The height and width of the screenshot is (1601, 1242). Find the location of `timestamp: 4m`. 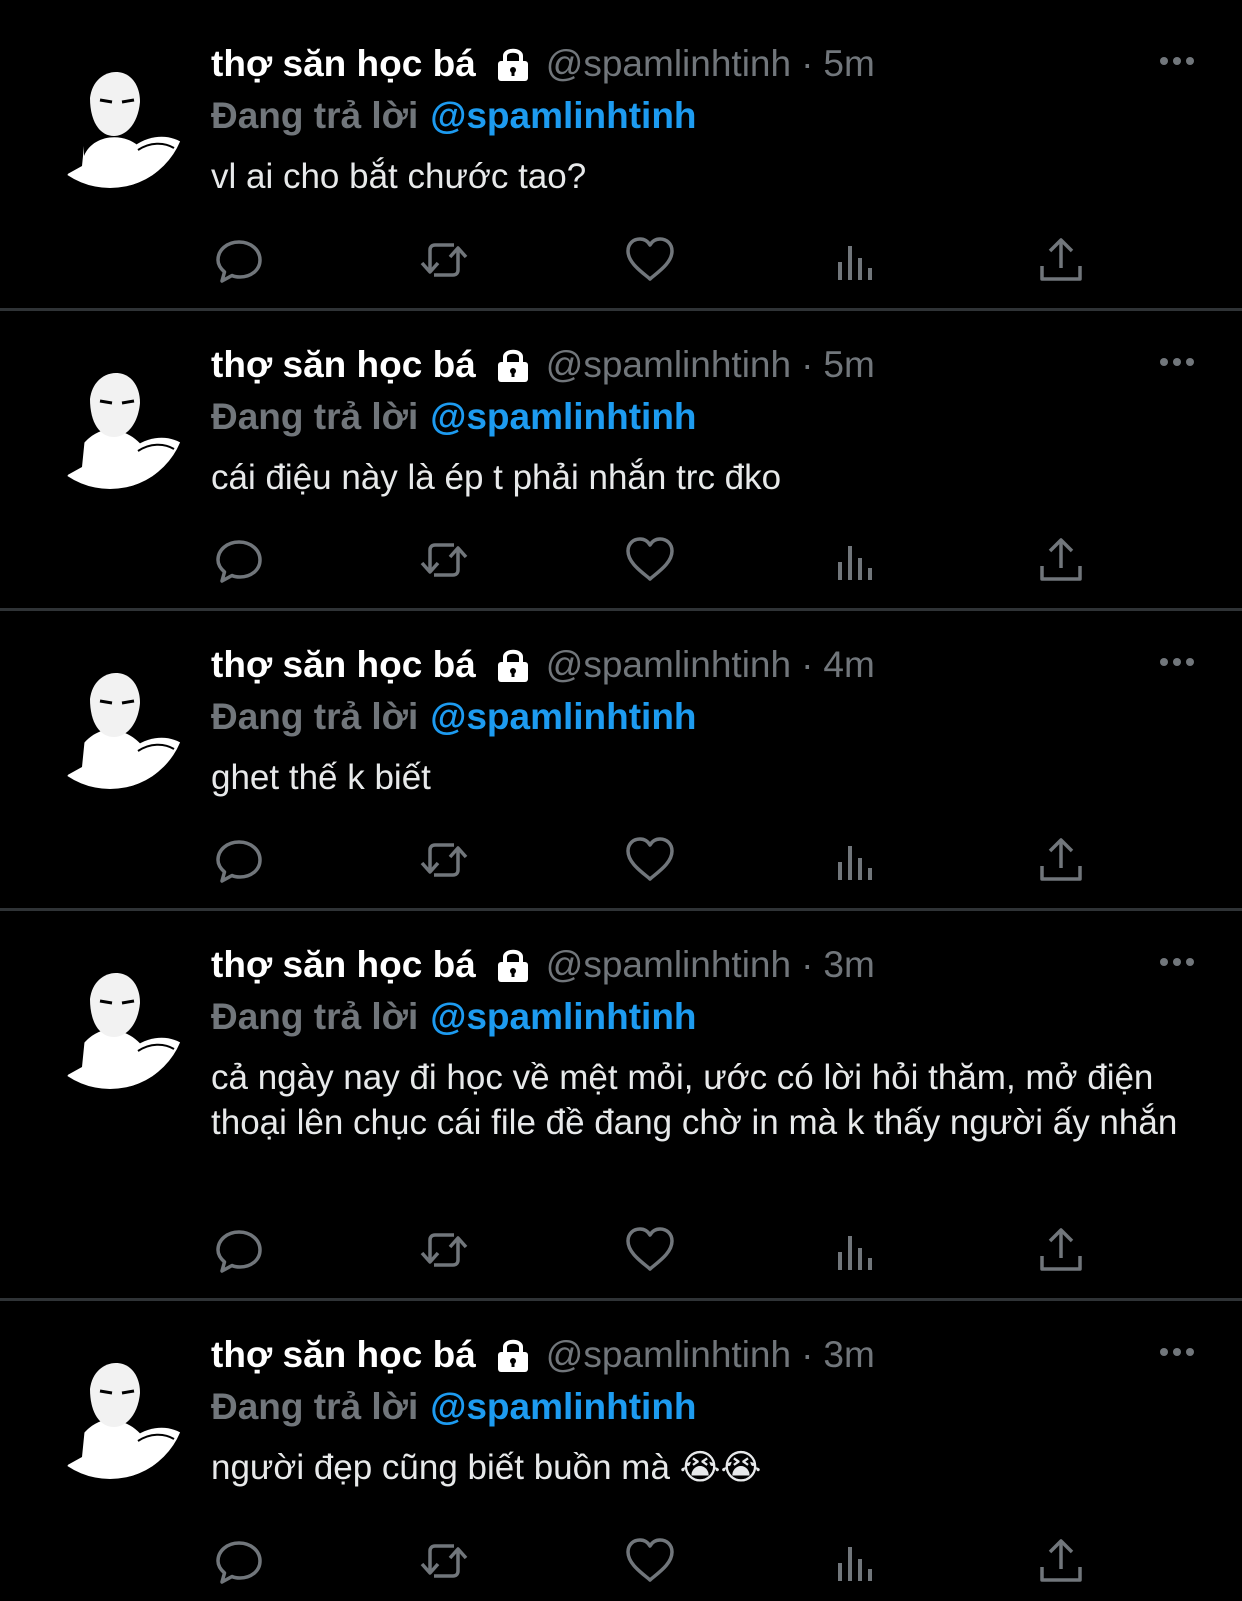

timestamp: 4m is located at coordinates (848, 665).